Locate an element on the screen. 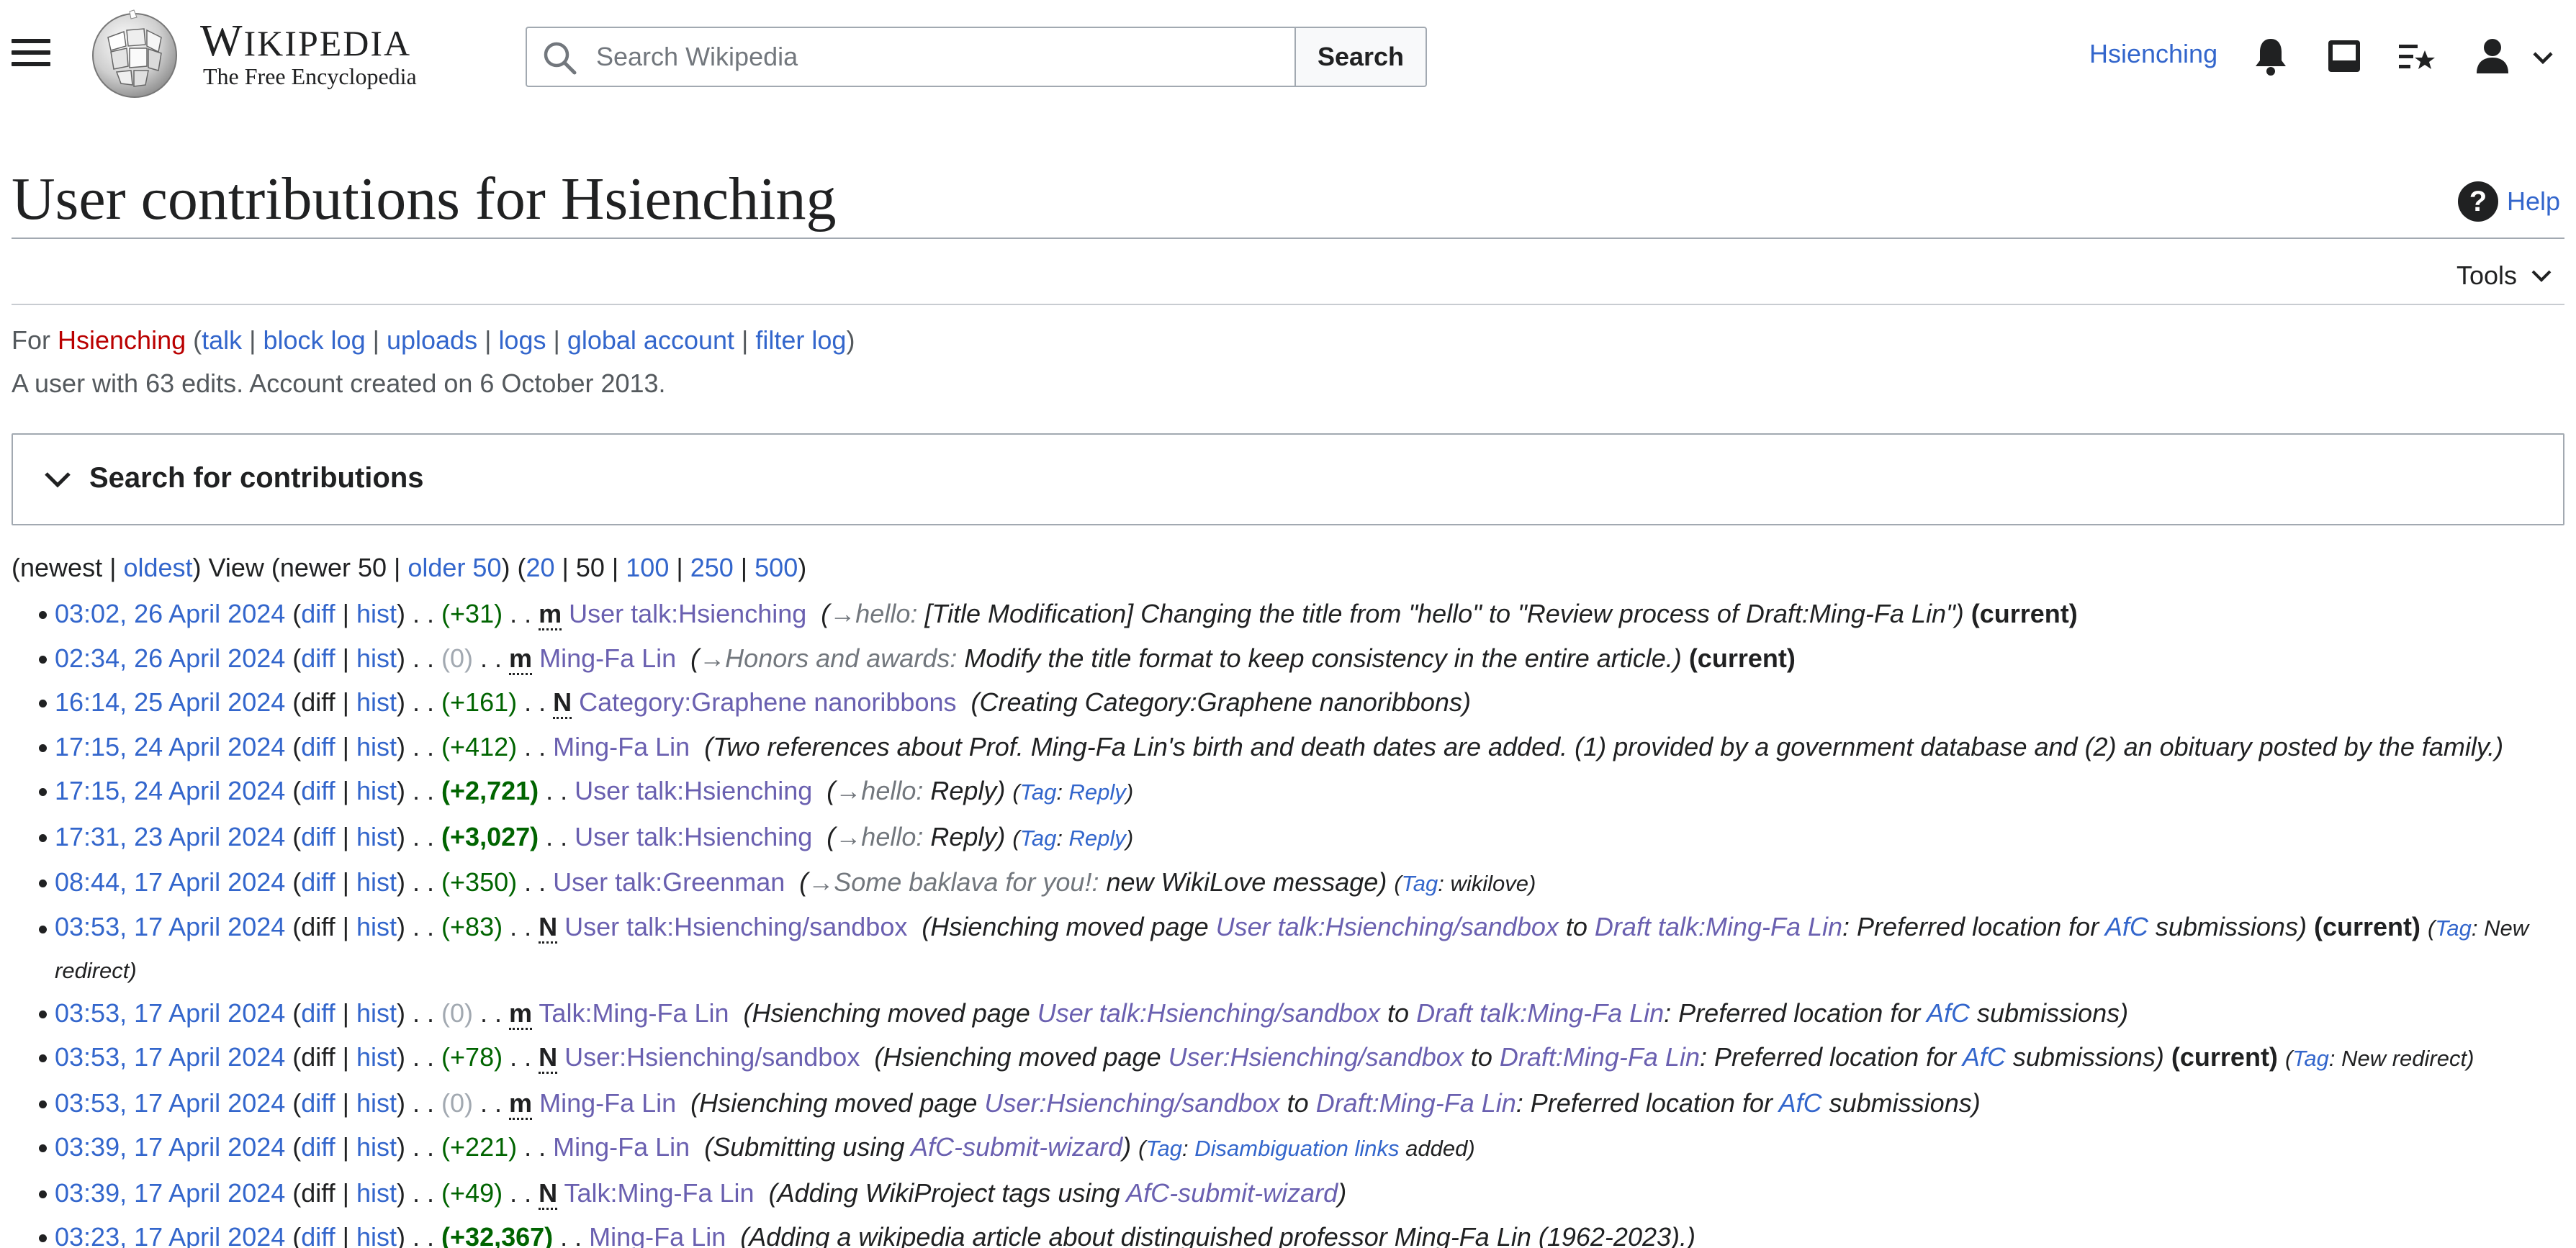  tools-menu: Tools is located at coordinates (2505, 276).